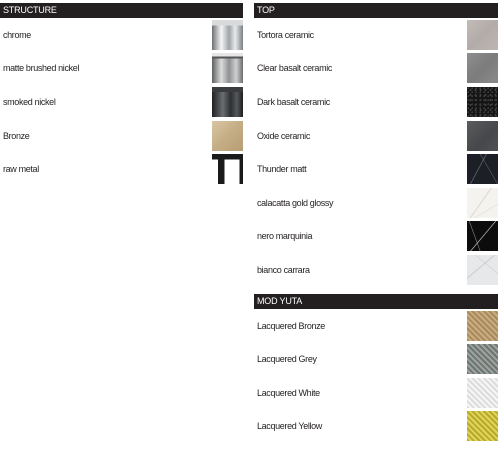 The image size is (500, 454). Describe the element at coordinates (285, 236) in the screenshot. I see `finish-label: nero marquinia` at that location.